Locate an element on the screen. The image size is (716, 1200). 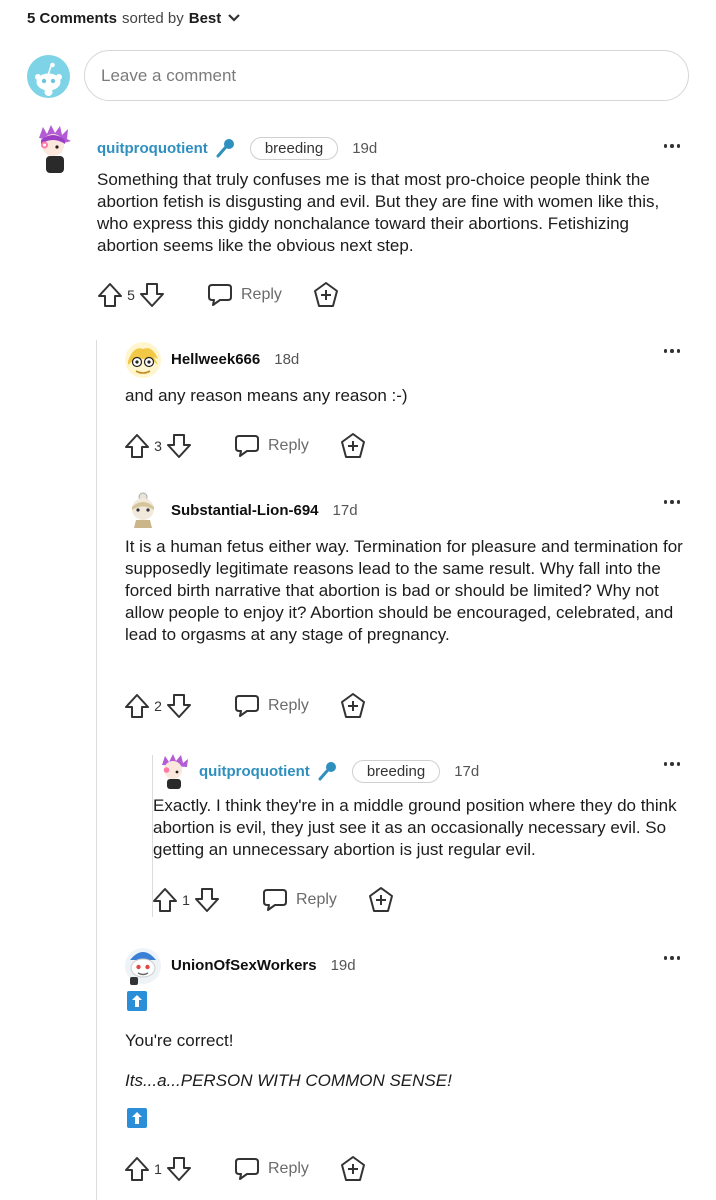
comment-header: Hellweek666 18d is located at coordinates (235, 359).